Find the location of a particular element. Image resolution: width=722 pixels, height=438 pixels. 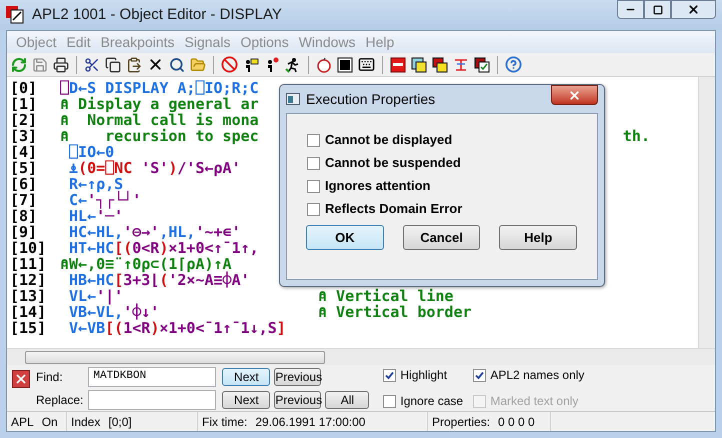

dialog-icon is located at coordinates (293, 99).